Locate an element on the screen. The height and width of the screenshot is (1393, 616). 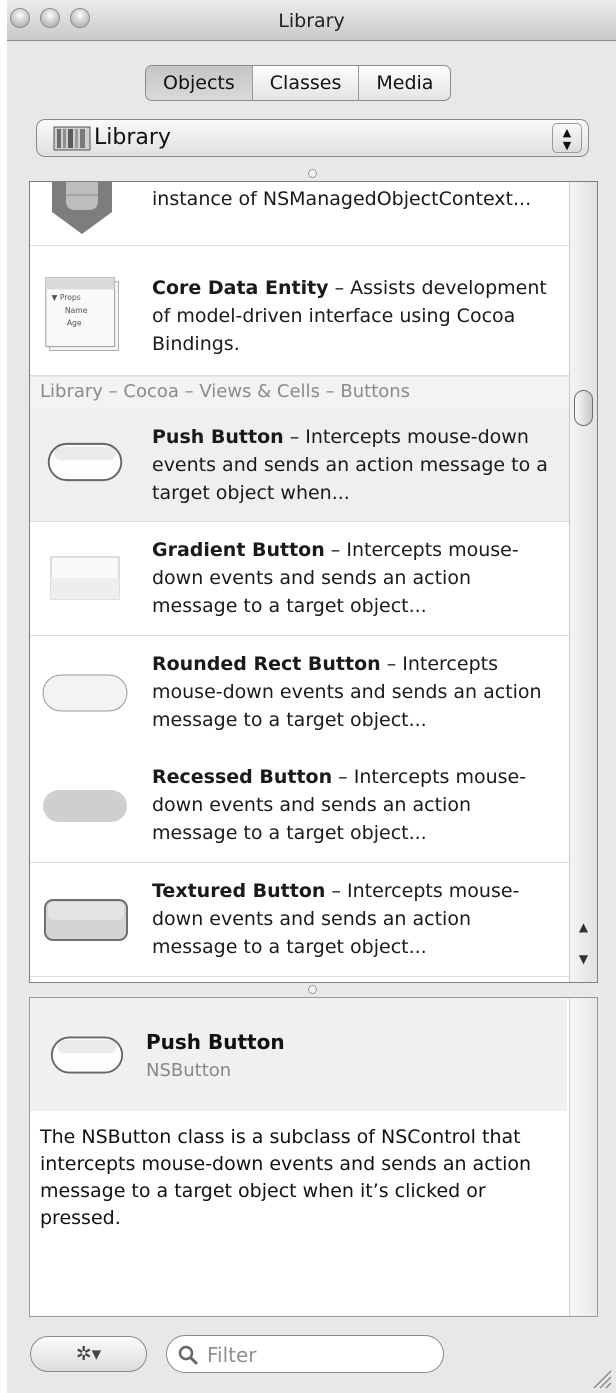
textured-button-icon is located at coordinates (86, 920).